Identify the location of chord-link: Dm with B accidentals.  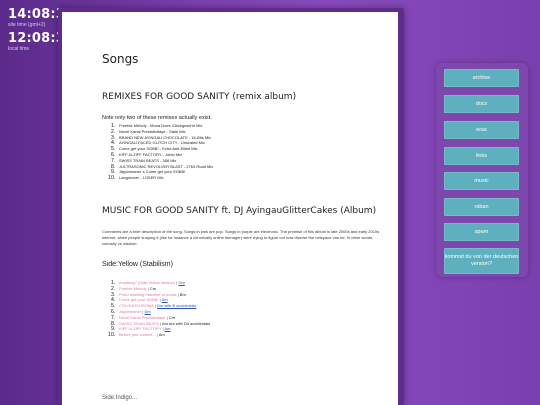
(176, 305).